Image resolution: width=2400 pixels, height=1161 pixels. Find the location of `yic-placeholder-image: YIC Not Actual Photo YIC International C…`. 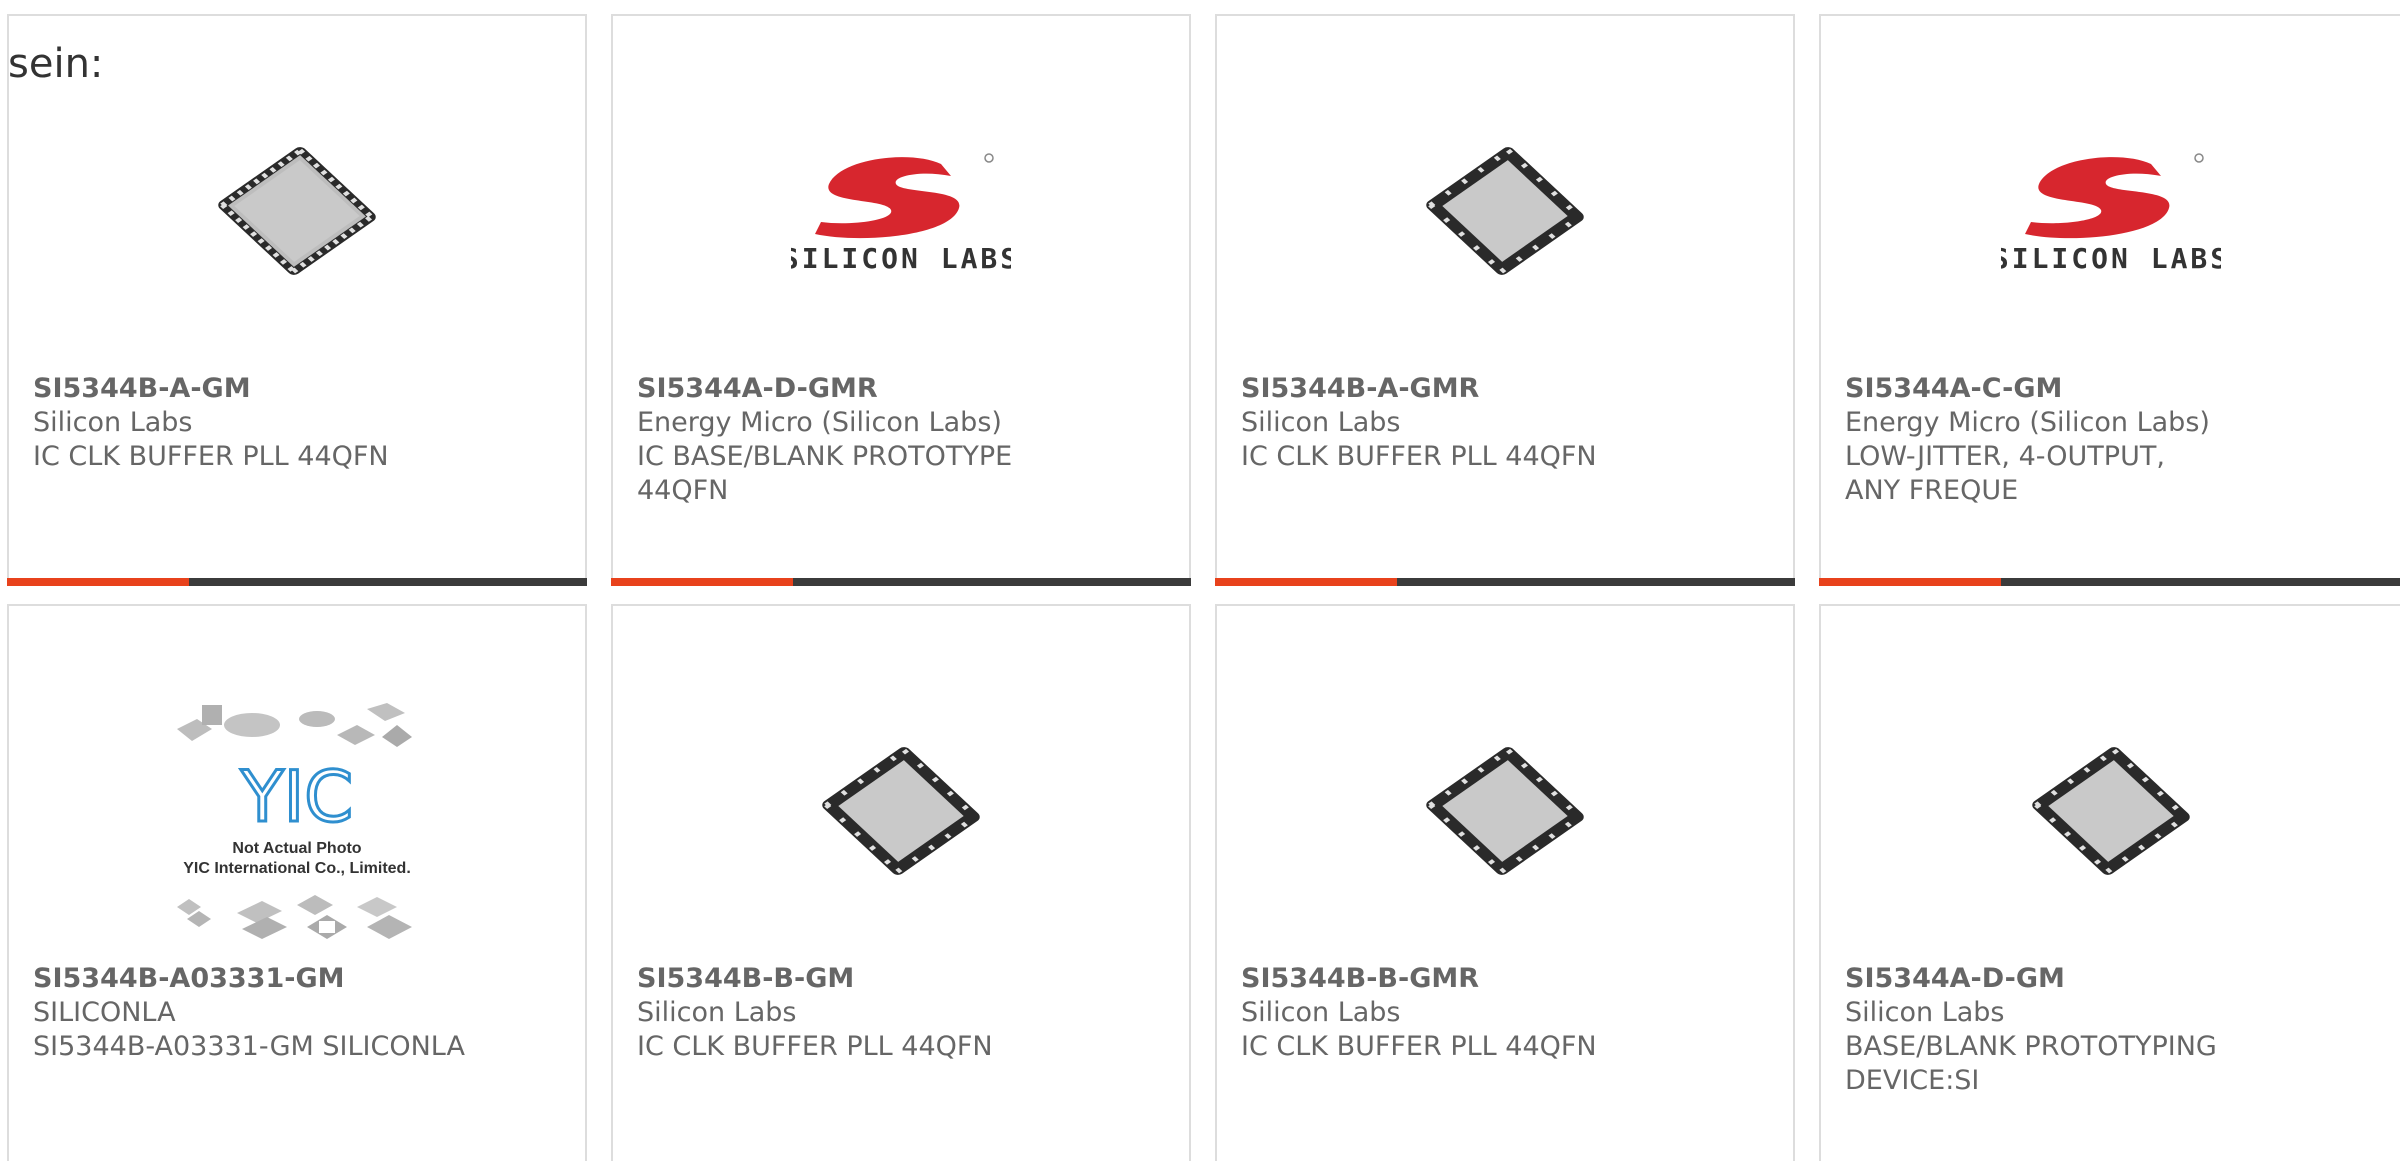

yic-placeholder-image: YIC Not Actual Photo YIC International C… is located at coordinates (294, 821).